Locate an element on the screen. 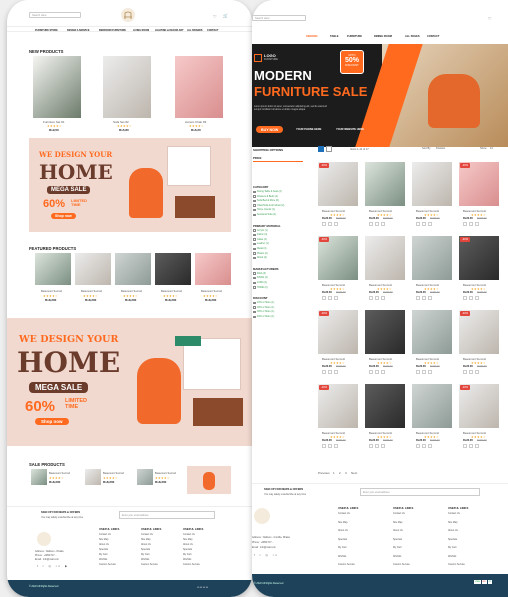 Image resolution: width=508 pixels, height=597 pixels. filter-option: 10% or More (1) is located at coordinates (265, 302).